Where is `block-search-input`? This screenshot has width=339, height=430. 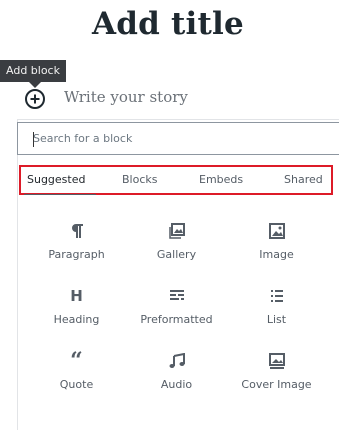 block-search-input is located at coordinates (178, 138).